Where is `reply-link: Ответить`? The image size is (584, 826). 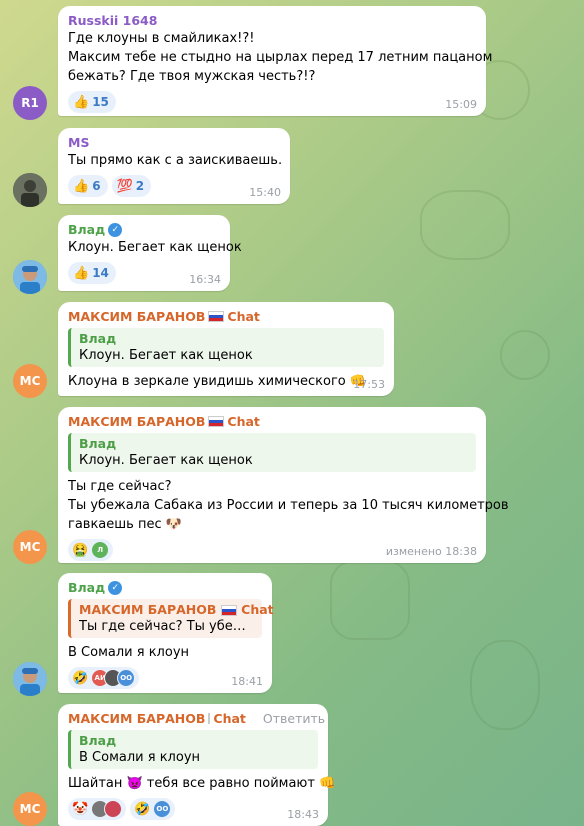 reply-link: Ответить is located at coordinates (294, 718).